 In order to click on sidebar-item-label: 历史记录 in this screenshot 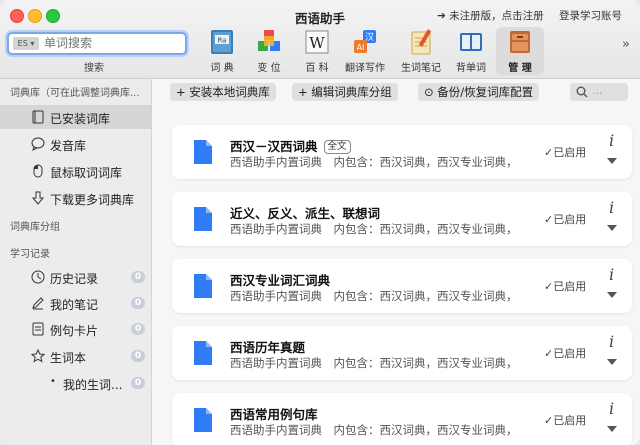, I will do `click(74, 279)`.